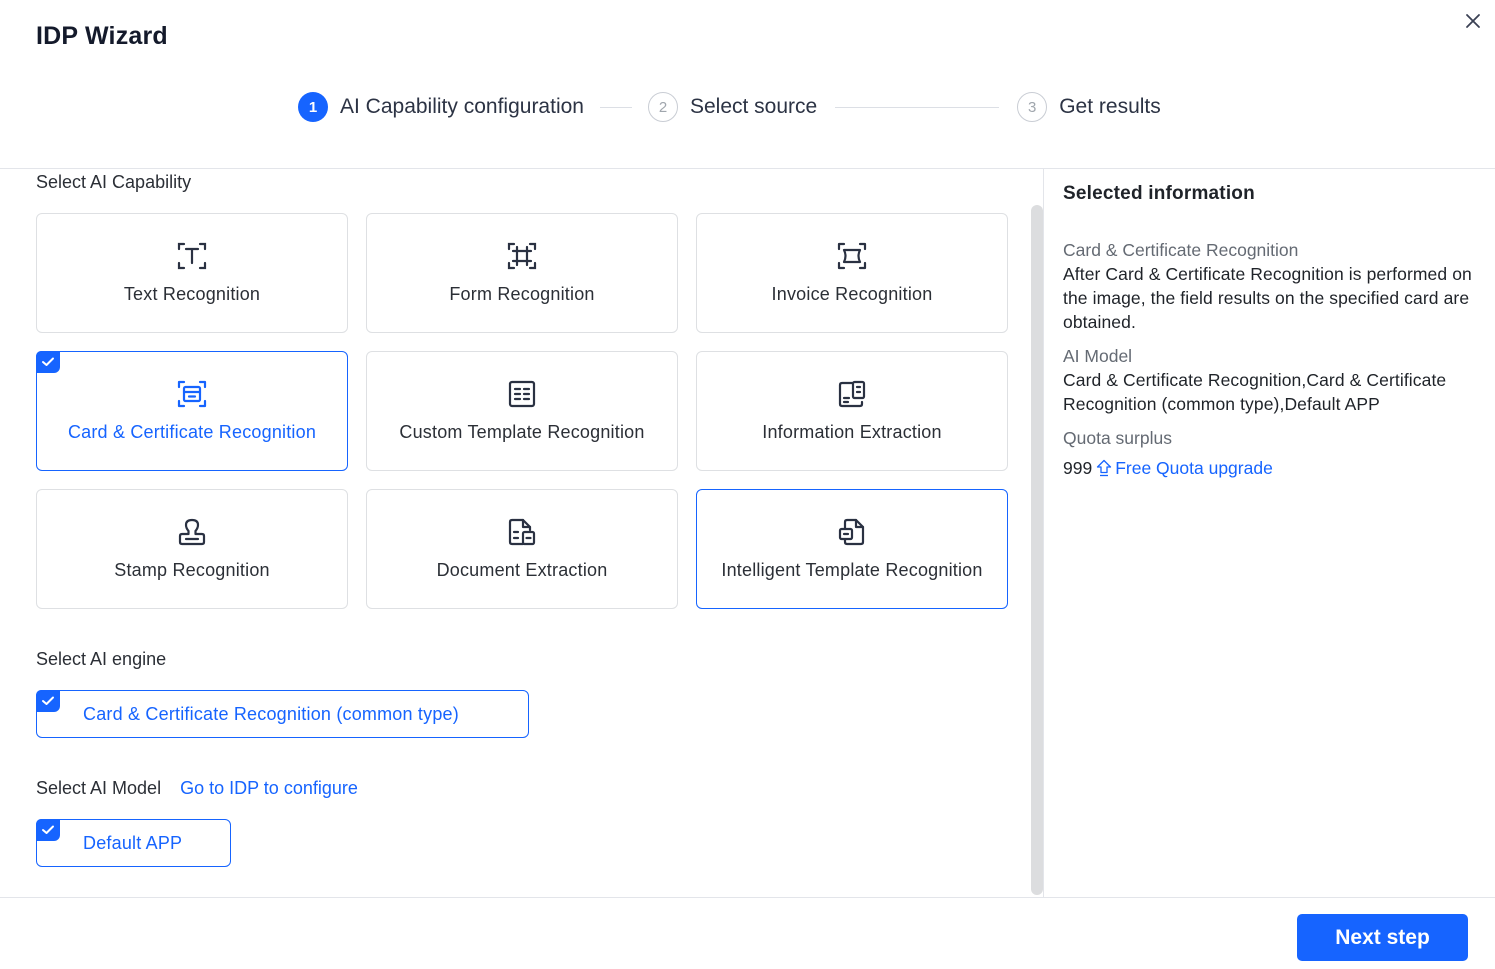  Describe the element at coordinates (1382, 937) in the screenshot. I see `next-step-button: Next step` at that location.